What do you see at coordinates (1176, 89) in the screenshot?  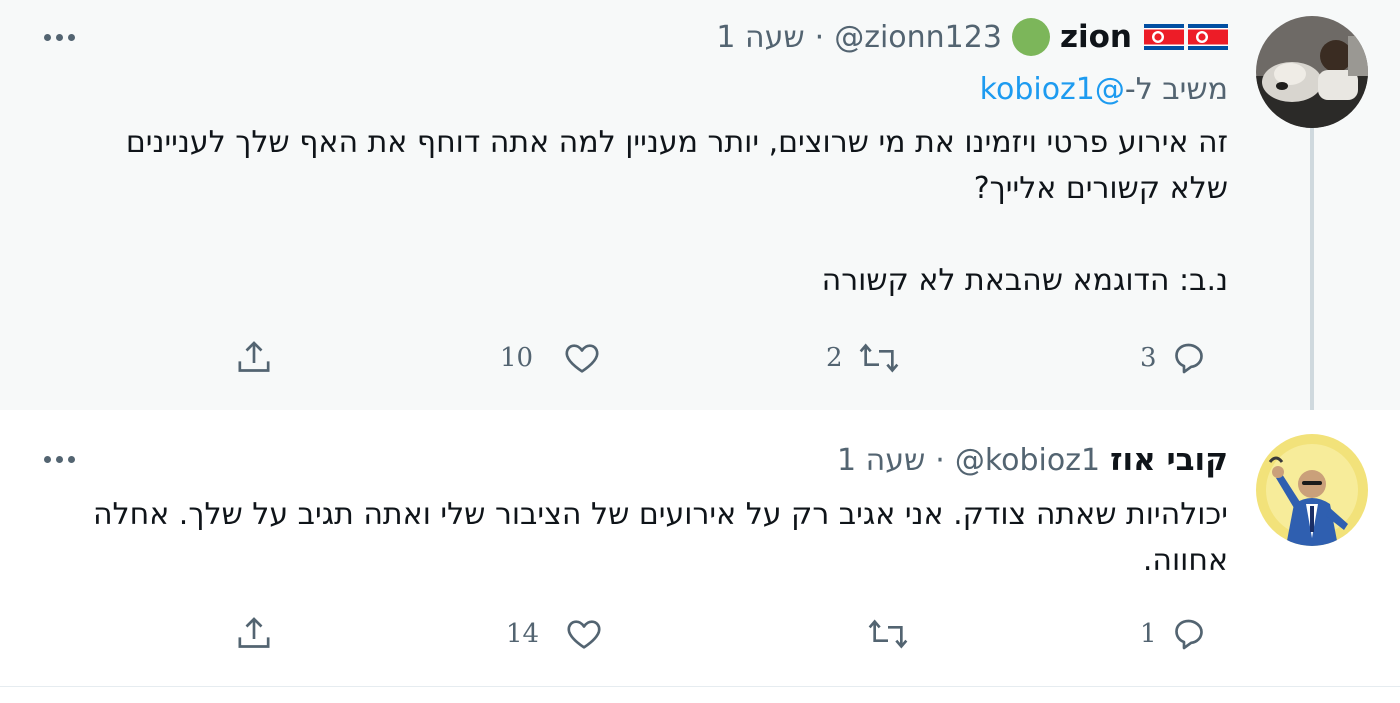 I see `replying-to-prefix: משיב ל-` at bounding box center [1176, 89].